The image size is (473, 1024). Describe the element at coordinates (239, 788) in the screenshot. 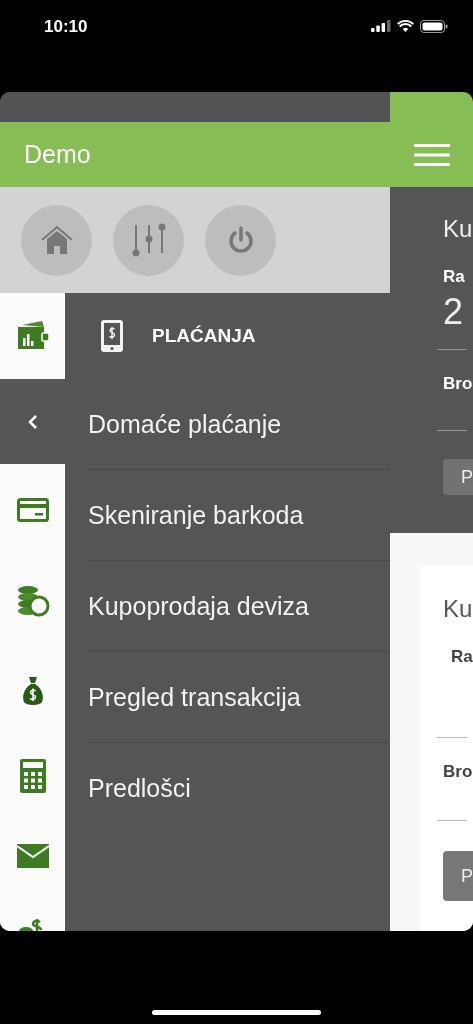

I see `menu-item: Predlošci` at that location.